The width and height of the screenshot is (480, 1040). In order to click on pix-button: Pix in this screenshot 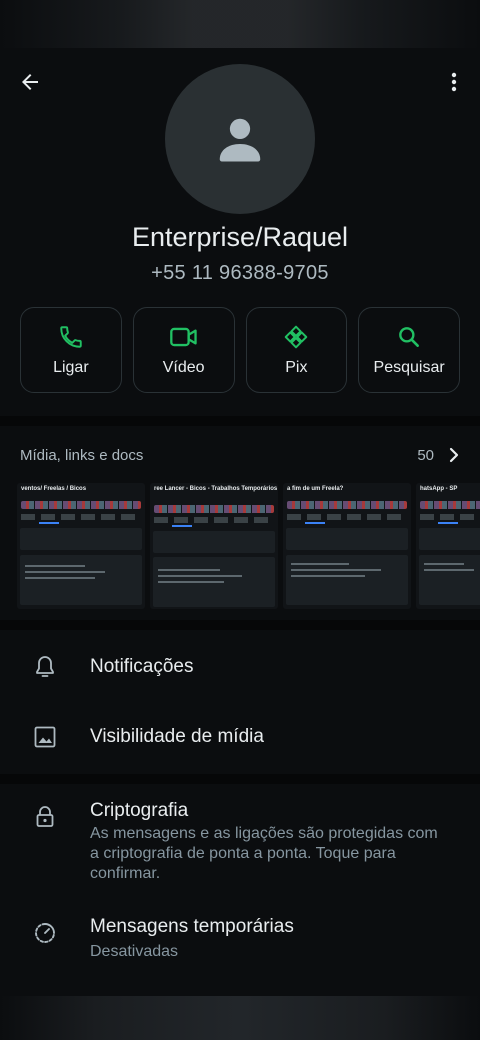, I will do `click(296, 350)`.